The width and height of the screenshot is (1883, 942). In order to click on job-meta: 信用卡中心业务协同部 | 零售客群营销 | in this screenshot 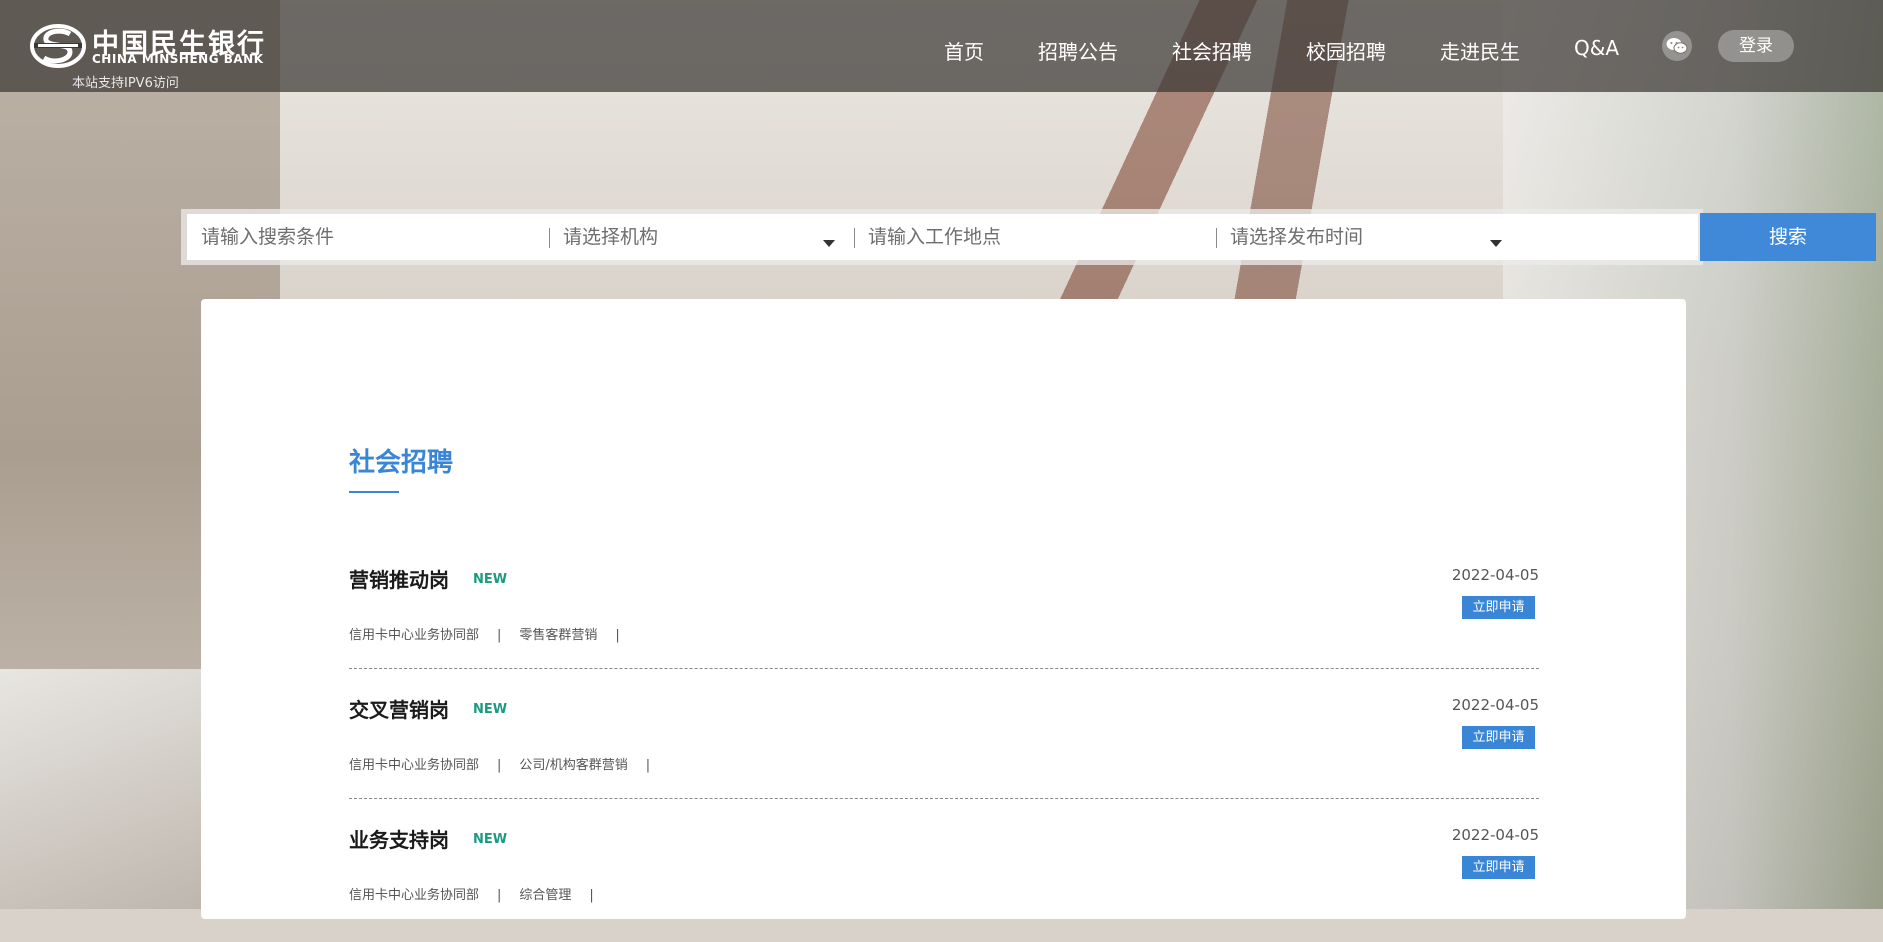, I will do `click(493, 633)`.